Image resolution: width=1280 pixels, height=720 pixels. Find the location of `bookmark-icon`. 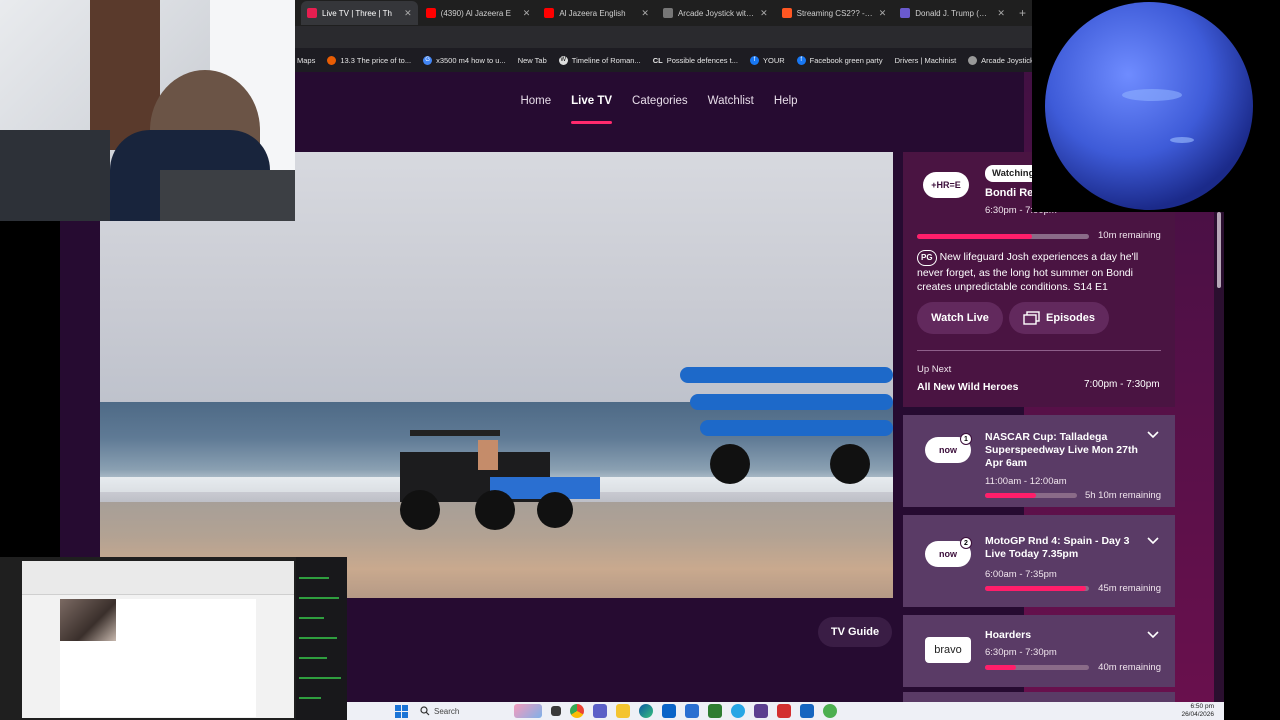

bookmark-icon is located at coordinates (973, 60).